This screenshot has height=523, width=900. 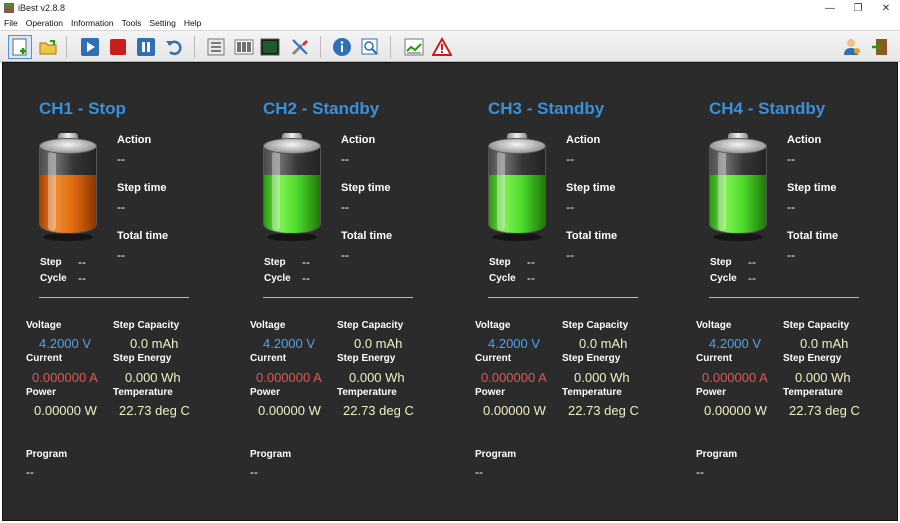 I want to click on window-controls: — ❐ ✕, so click(x=858, y=8).